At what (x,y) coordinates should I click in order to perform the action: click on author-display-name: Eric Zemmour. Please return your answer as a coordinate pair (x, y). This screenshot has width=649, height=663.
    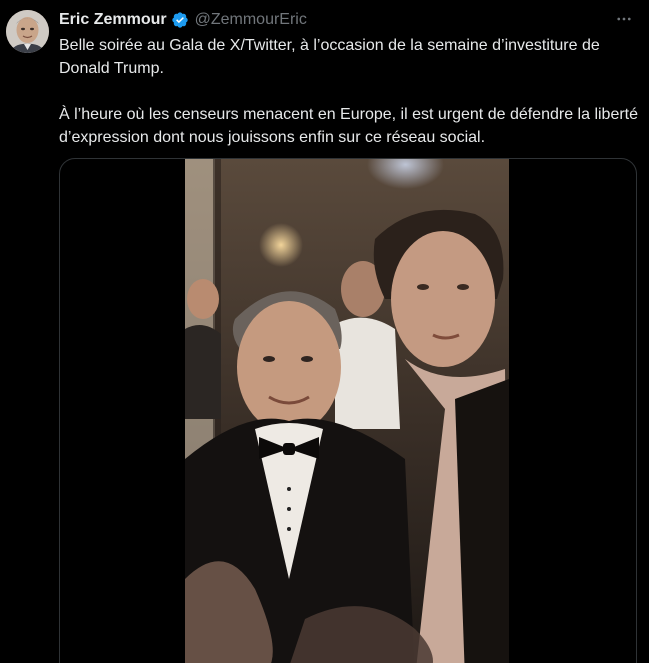
    Looking at the image, I should click on (113, 20).